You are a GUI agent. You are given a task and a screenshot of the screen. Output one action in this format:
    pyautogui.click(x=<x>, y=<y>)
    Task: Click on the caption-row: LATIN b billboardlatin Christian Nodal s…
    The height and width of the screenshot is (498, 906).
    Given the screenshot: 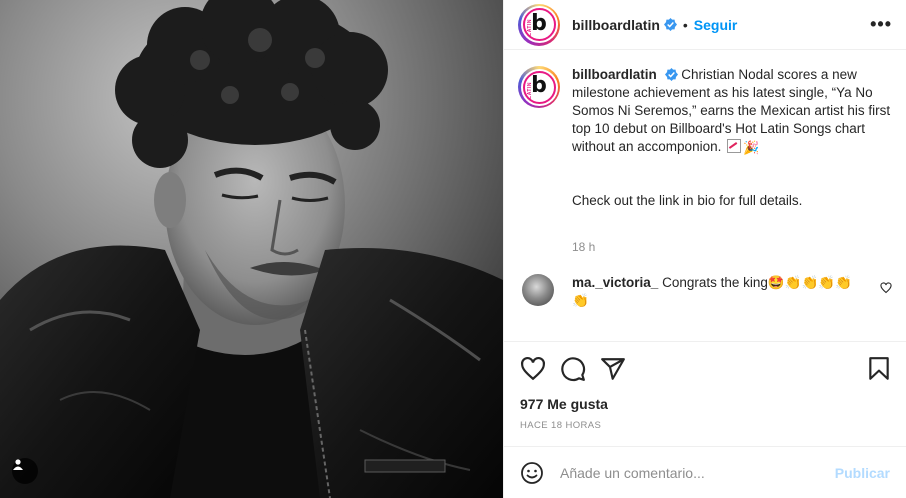 What is the action you would take?
    pyautogui.click(x=705, y=111)
    